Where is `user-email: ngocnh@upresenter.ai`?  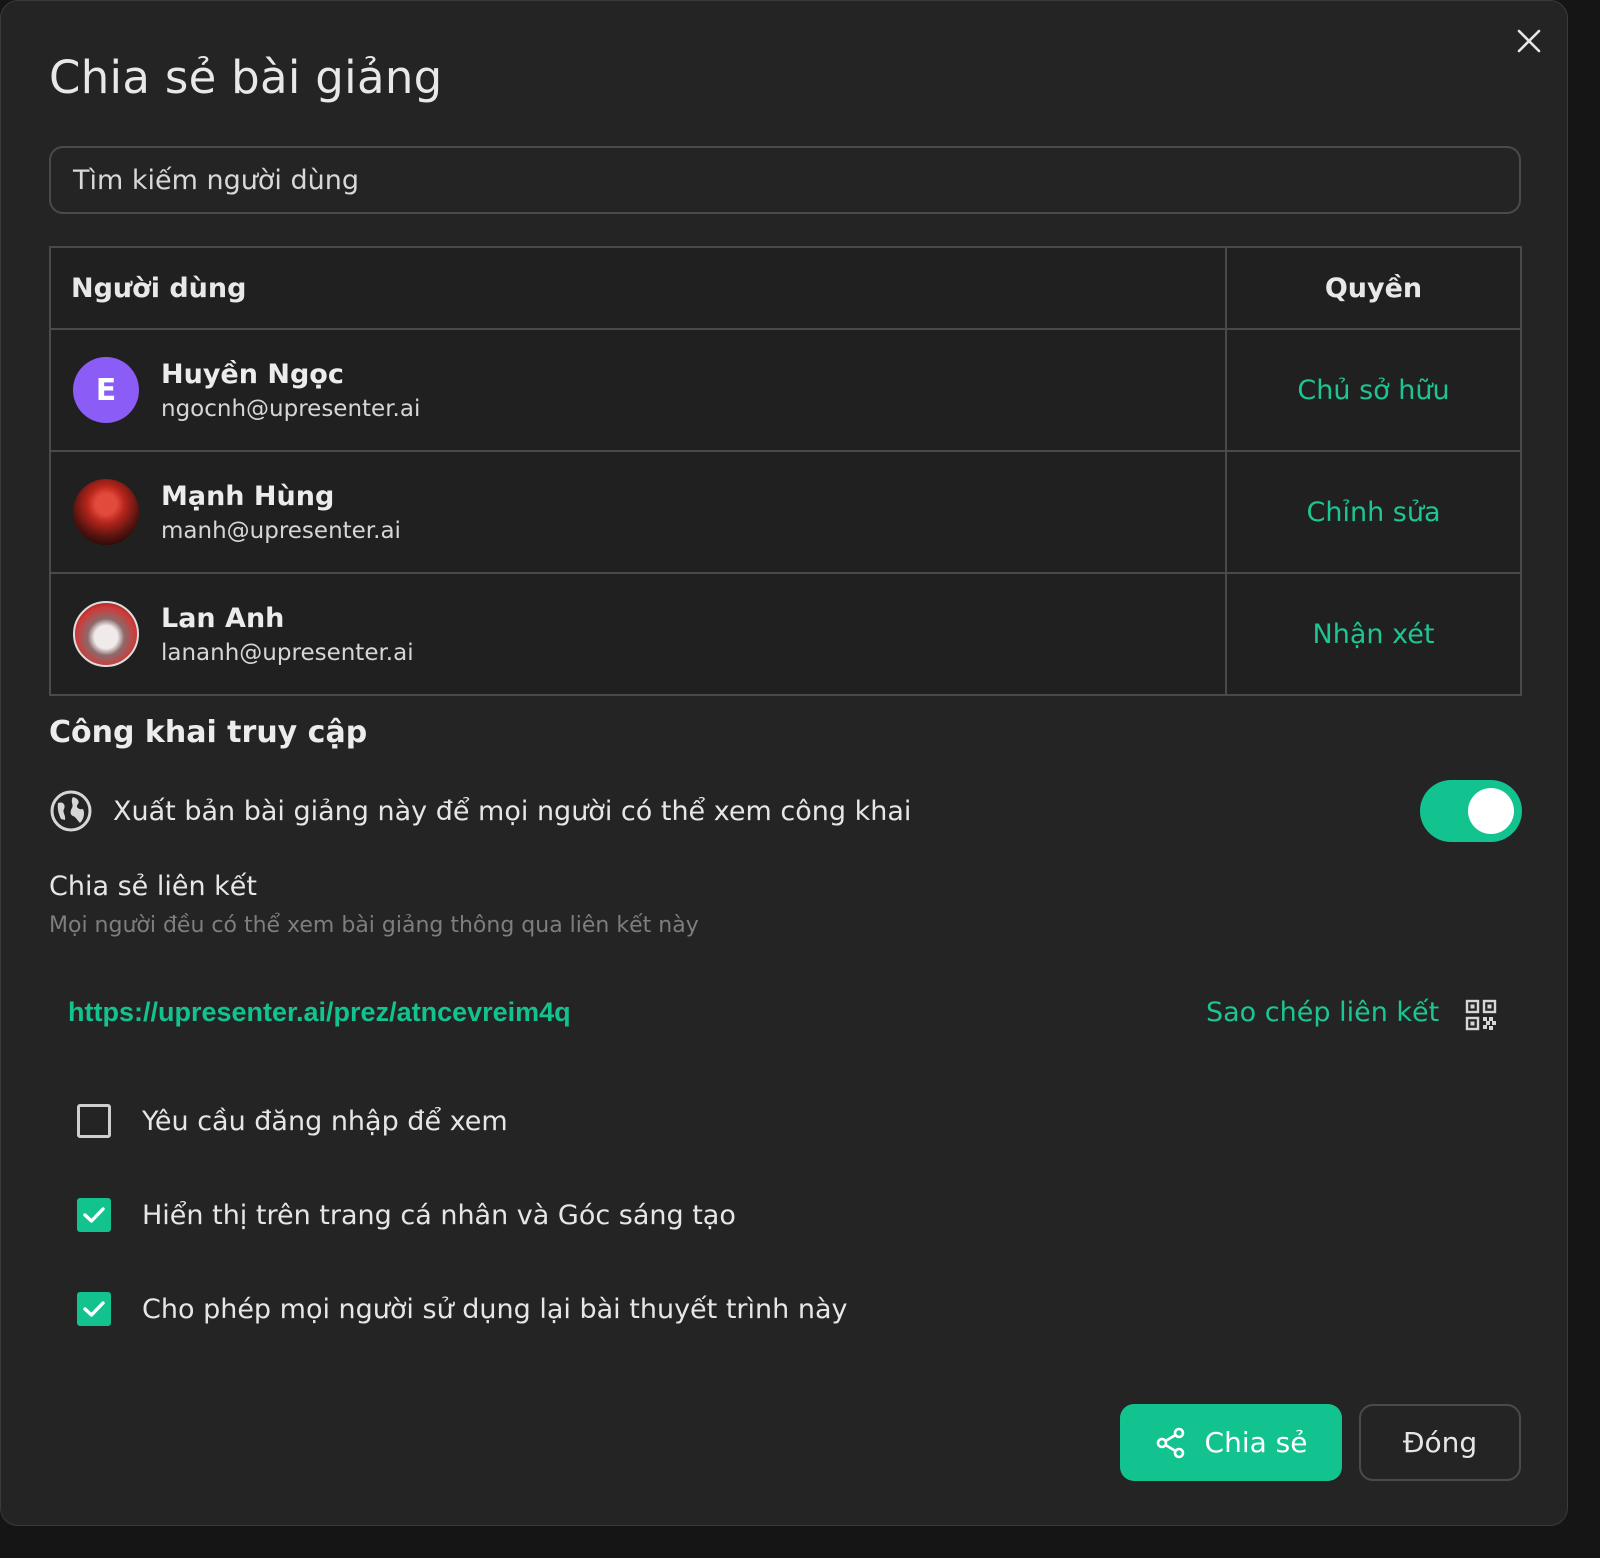 user-email: ngocnh@upresenter.ai is located at coordinates (291, 408).